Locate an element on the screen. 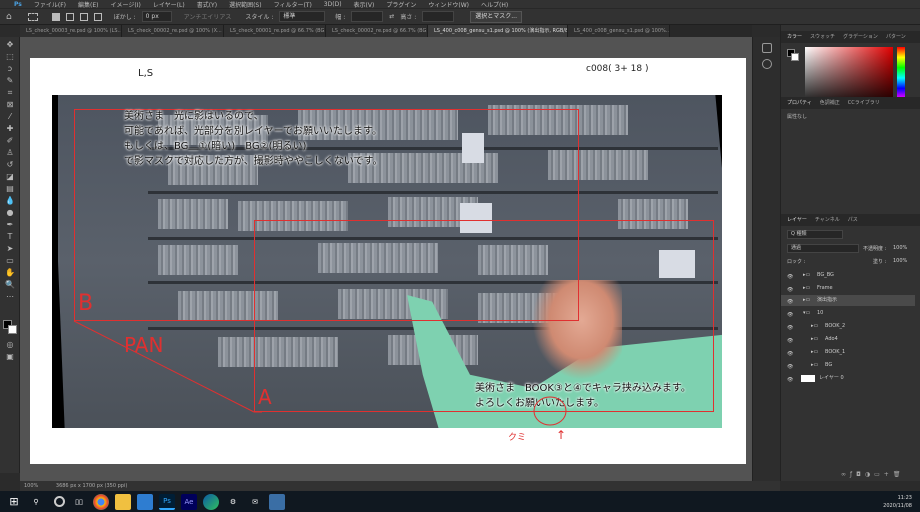 This screenshot has width=920, height=512. tab-adjustments: 色調補正 is located at coordinates (830, 103).